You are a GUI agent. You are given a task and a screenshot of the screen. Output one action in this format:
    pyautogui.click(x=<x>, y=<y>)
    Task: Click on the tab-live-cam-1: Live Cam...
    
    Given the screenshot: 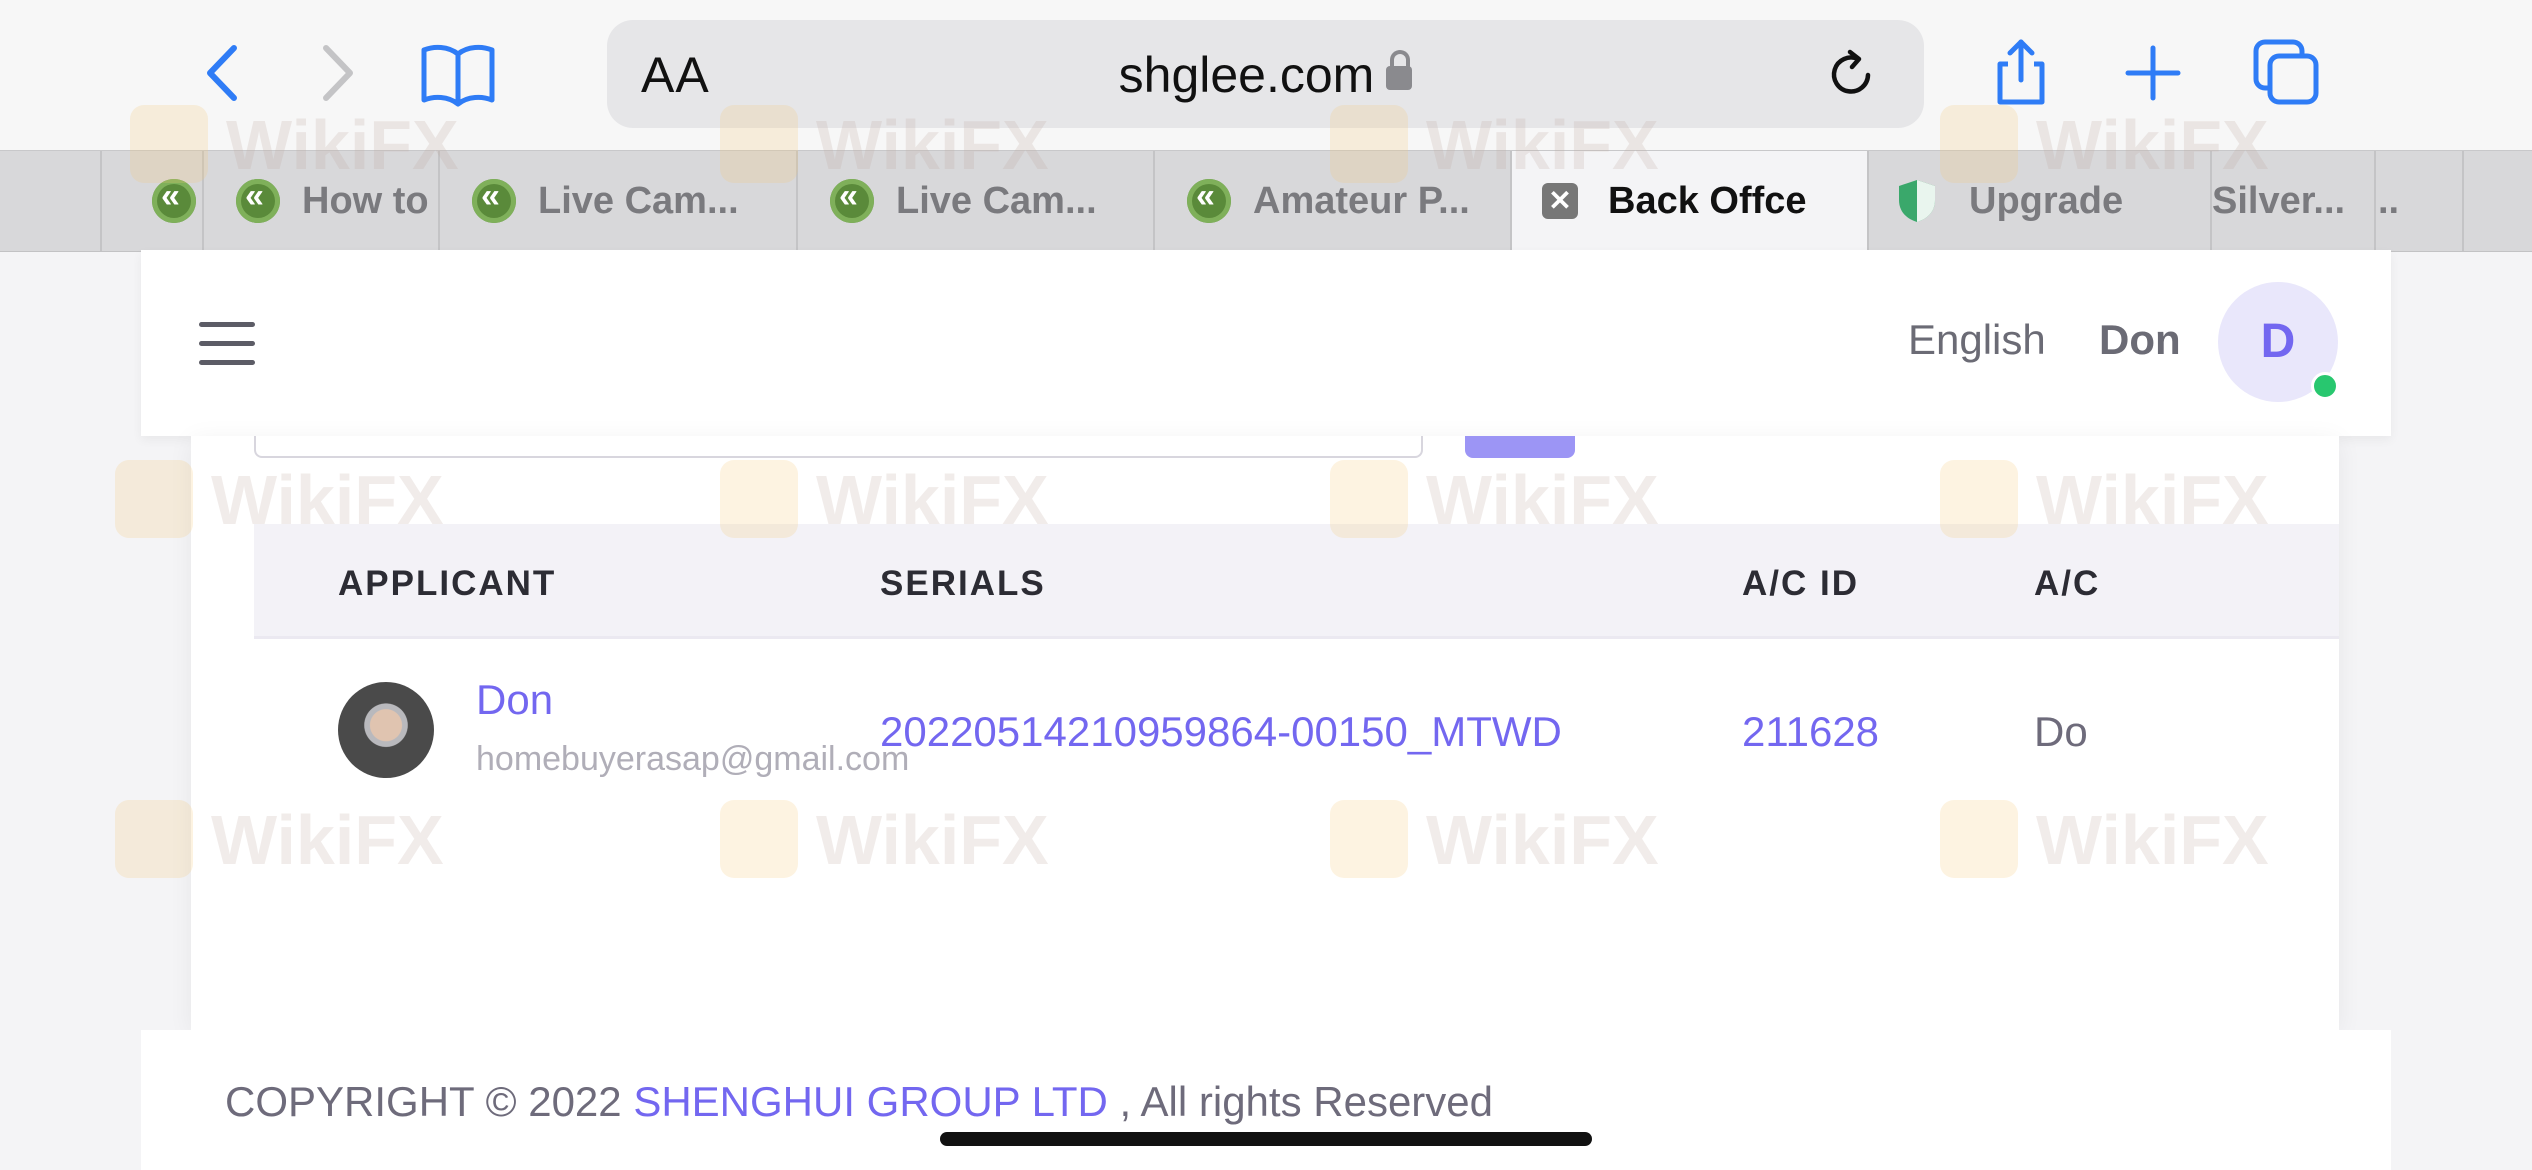 What is the action you would take?
    pyautogui.click(x=617, y=201)
    